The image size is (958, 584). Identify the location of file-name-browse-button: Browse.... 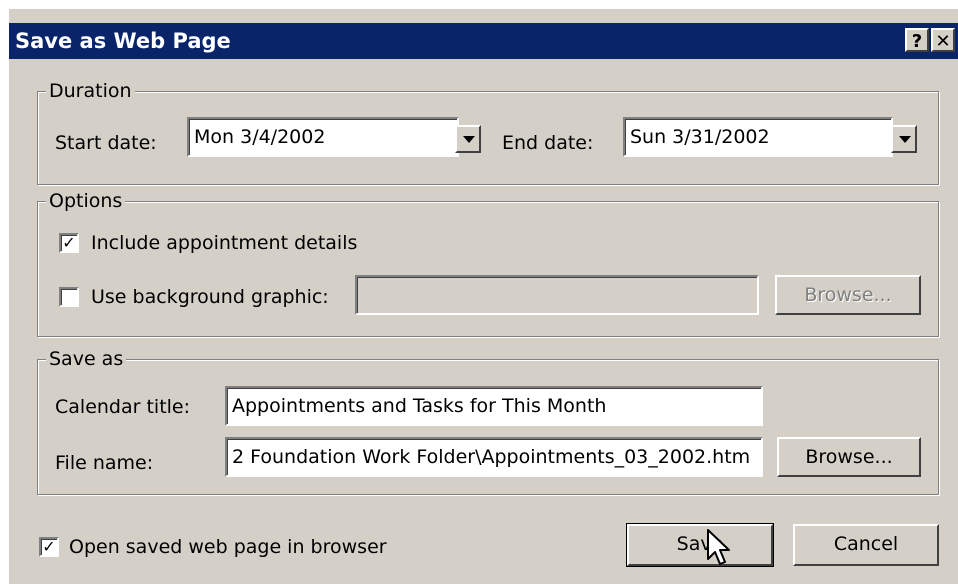
(849, 457).